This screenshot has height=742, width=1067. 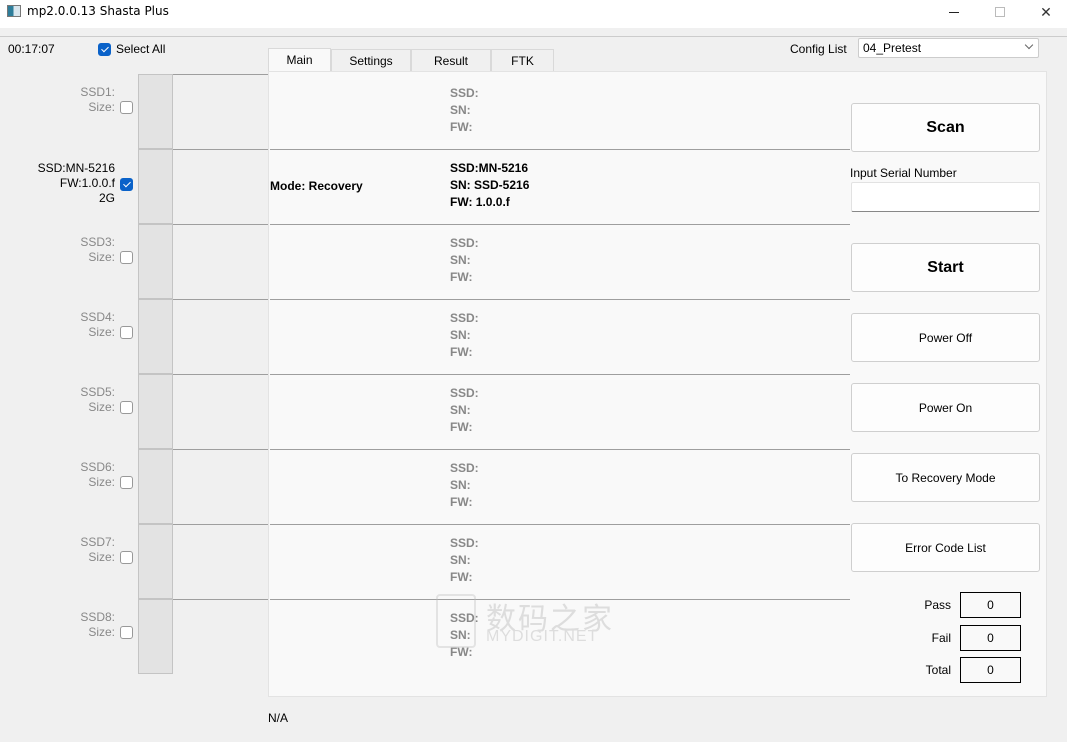 I want to click on slot-info: SSD:MN-5216 SN: SSD-5216 FW: 1.0.0.f, so click(x=489, y=185).